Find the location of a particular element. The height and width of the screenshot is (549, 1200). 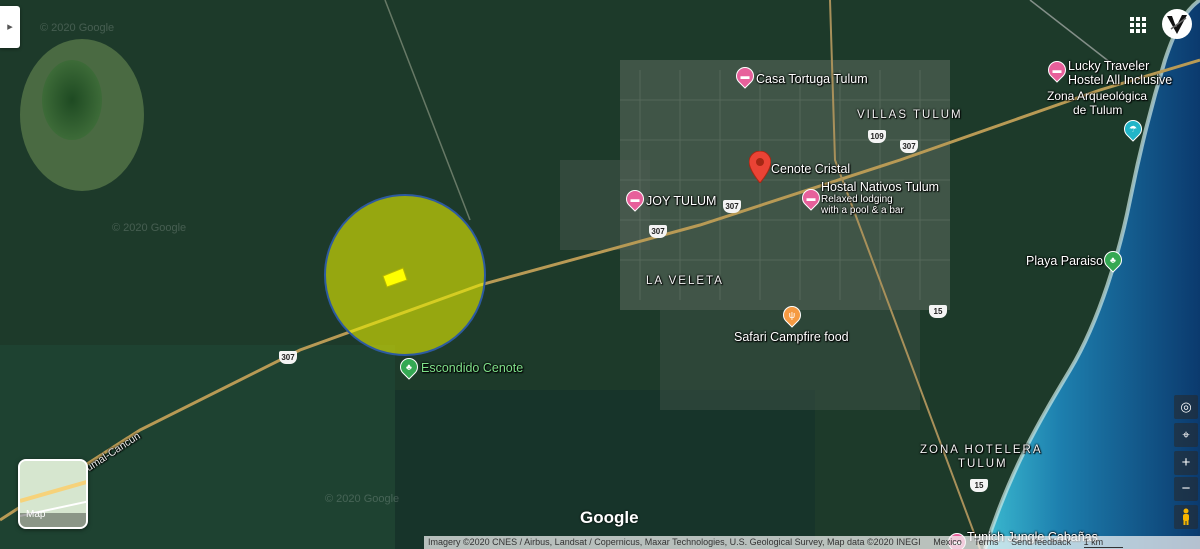

poi-cenote-cristal: Cenote Cristal is located at coordinates (810, 169).